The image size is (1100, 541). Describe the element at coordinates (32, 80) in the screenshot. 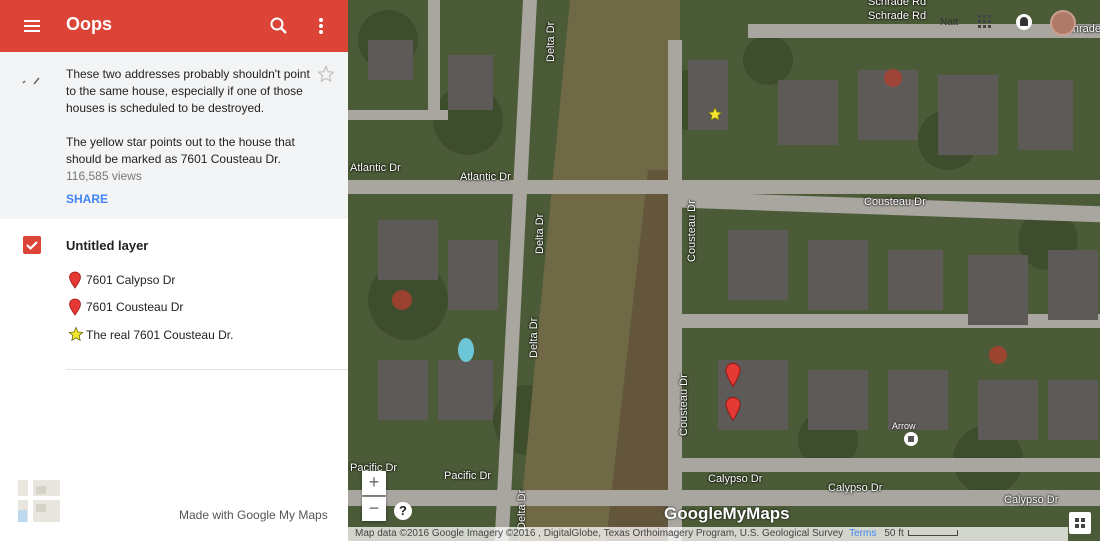

I see `edit-pencil-icon` at that location.